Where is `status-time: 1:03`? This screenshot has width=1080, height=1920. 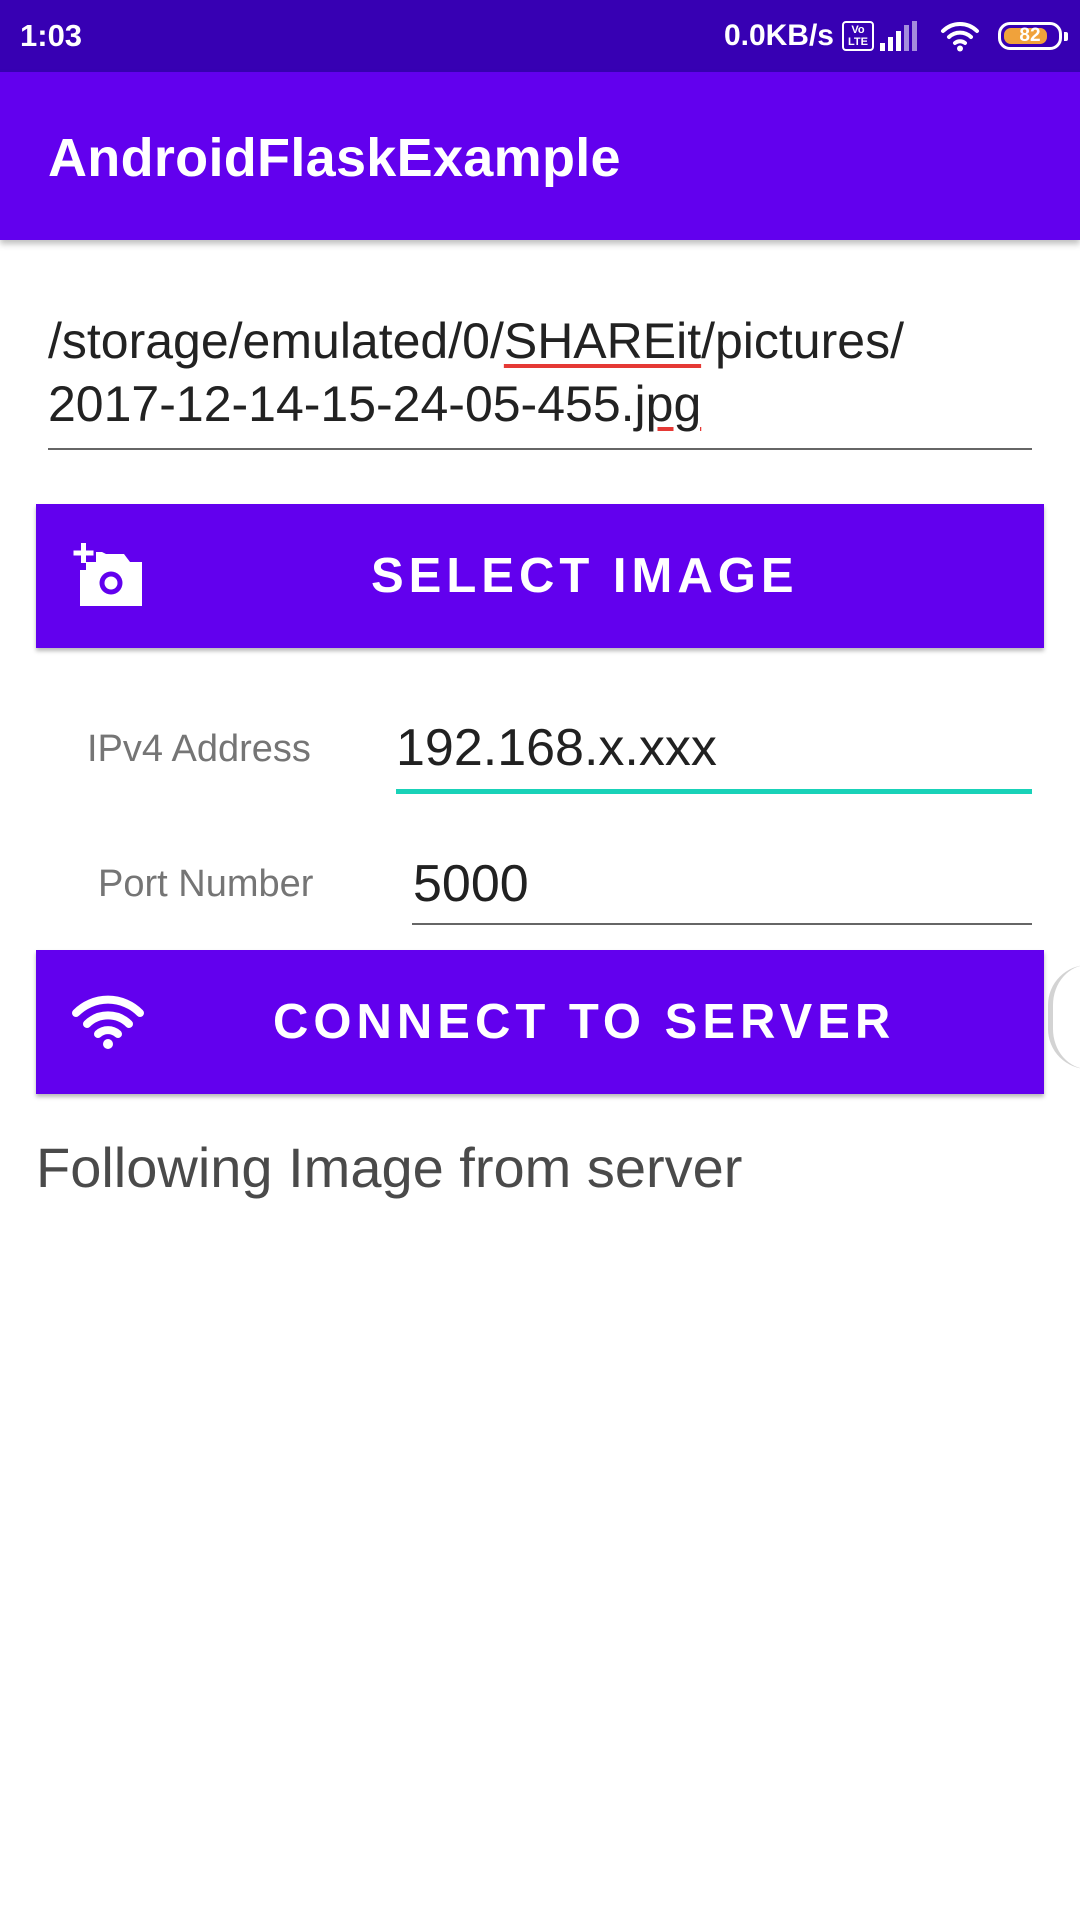 status-time: 1:03 is located at coordinates (51, 35).